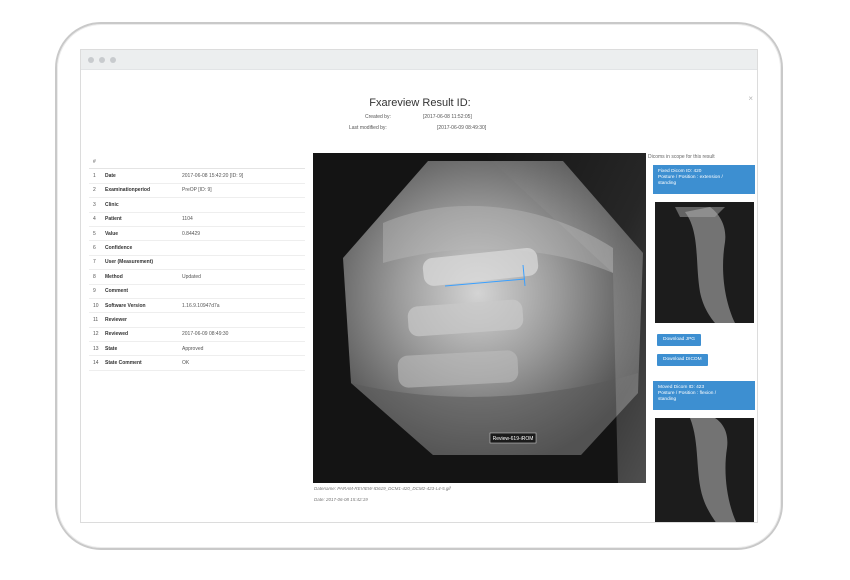 This screenshot has width=850, height=580. Describe the element at coordinates (112, 204) in the screenshot. I see `row-label: Clinic` at that location.